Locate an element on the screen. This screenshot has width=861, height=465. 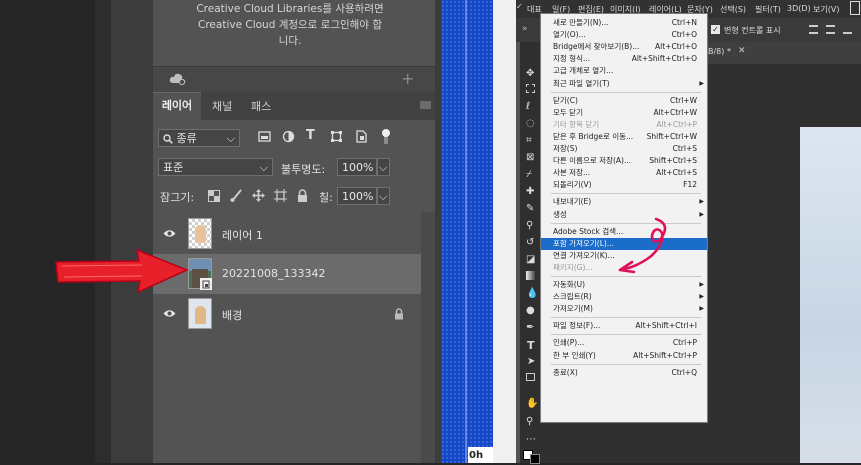
add-library-icon: + is located at coordinates (407, 79).